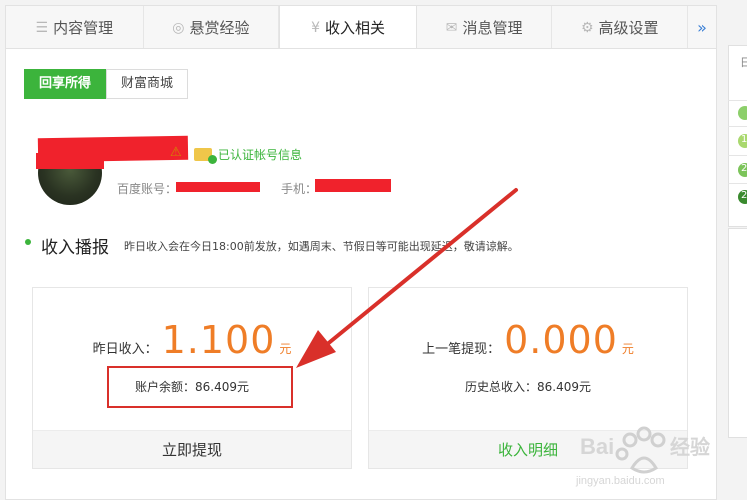 This screenshot has height=500, width=747. I want to click on baidu-watermark-logo: Bai 经验 jingyan.baidu.com, so click(642, 456).